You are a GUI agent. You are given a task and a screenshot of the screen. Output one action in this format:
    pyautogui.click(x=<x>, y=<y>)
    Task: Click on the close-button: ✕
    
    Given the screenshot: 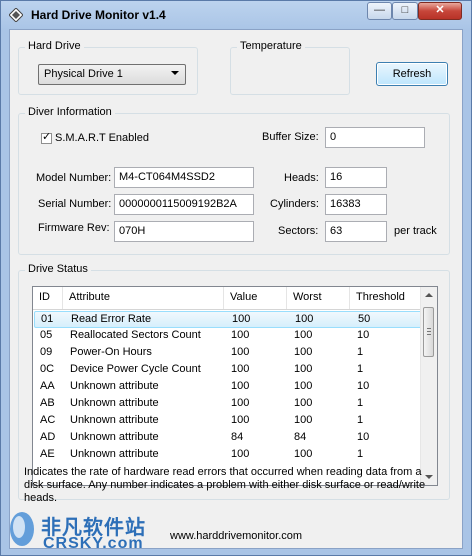 What is the action you would take?
    pyautogui.click(x=440, y=11)
    